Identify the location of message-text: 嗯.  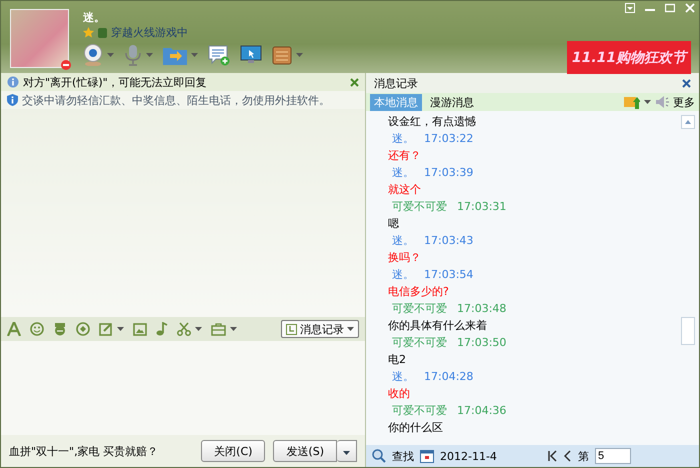
(394, 224).